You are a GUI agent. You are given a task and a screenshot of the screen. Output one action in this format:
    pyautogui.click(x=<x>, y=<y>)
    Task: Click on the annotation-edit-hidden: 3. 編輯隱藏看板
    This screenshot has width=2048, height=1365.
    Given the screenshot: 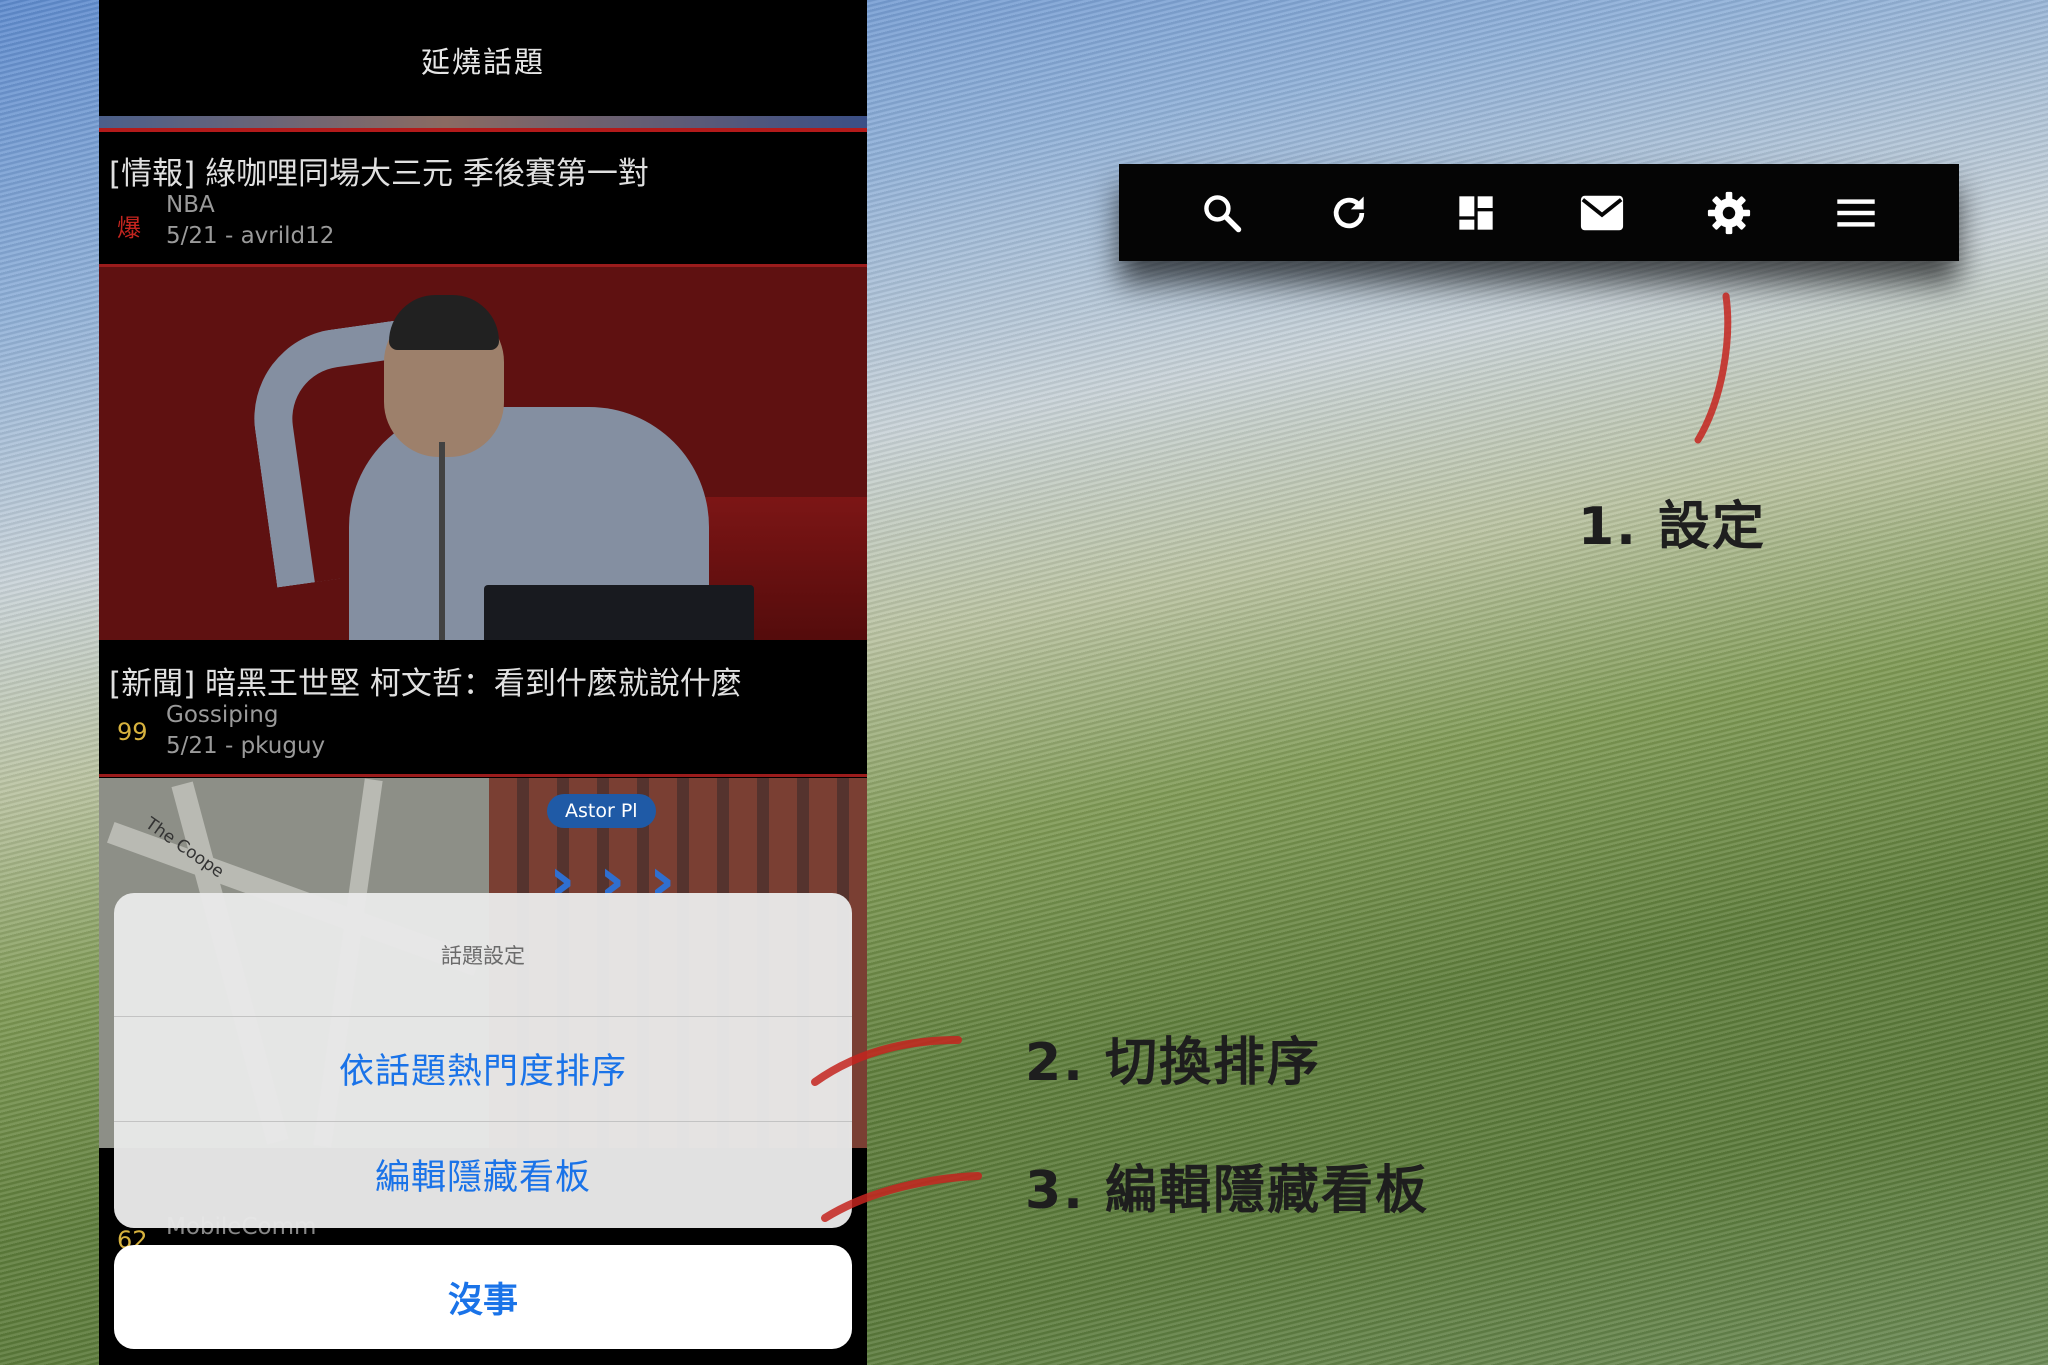 What is the action you would take?
    pyautogui.click(x=1227, y=1191)
    